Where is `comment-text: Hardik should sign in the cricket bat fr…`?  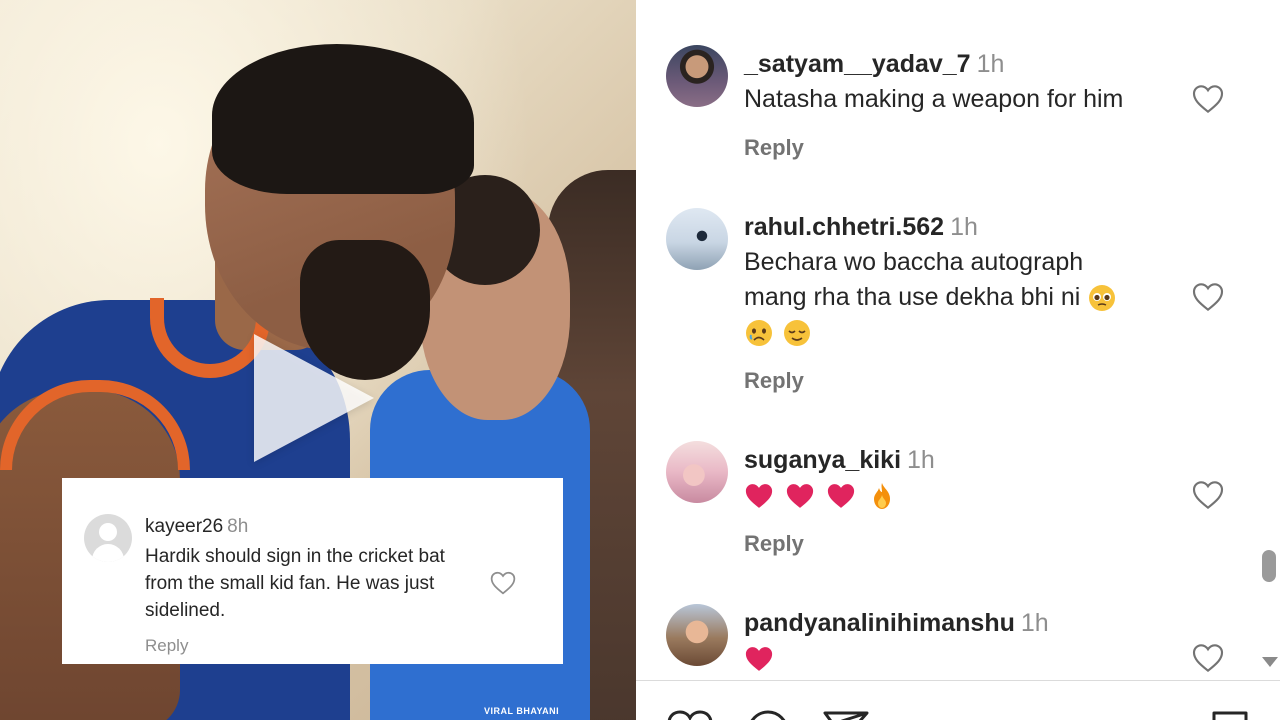
comment-text: Hardik should sign in the cricket bat fr… is located at coordinates (295, 583).